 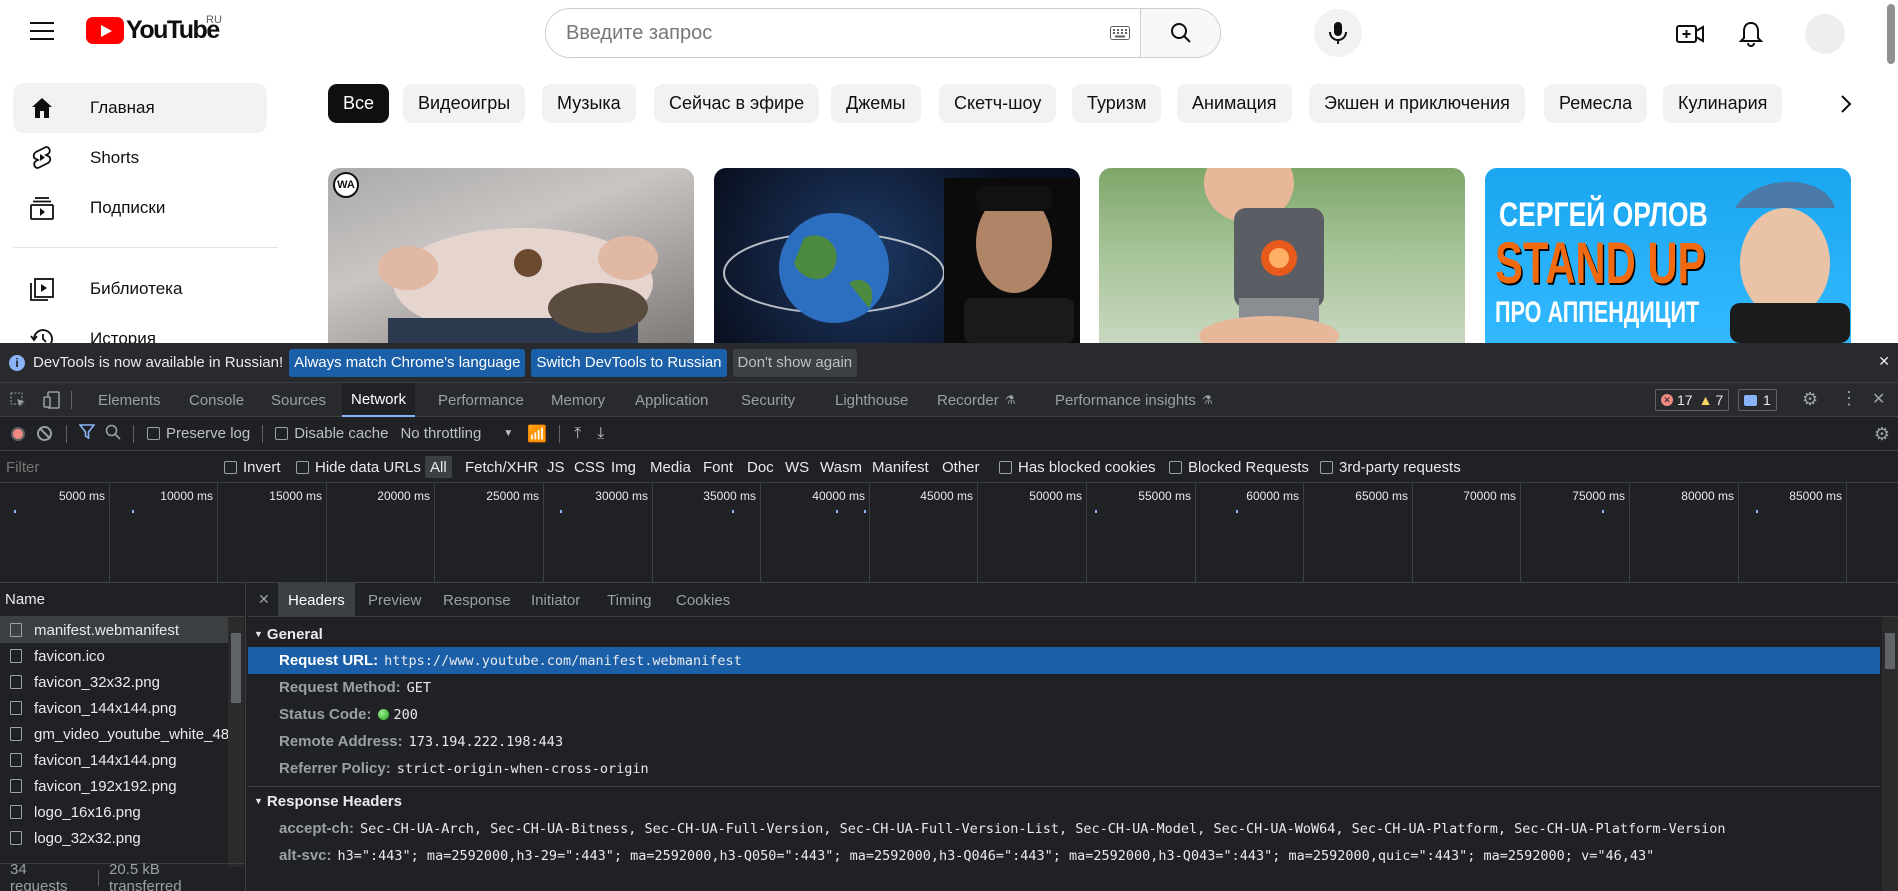 I want to click on disable-cache-checkbox, so click(x=282, y=433).